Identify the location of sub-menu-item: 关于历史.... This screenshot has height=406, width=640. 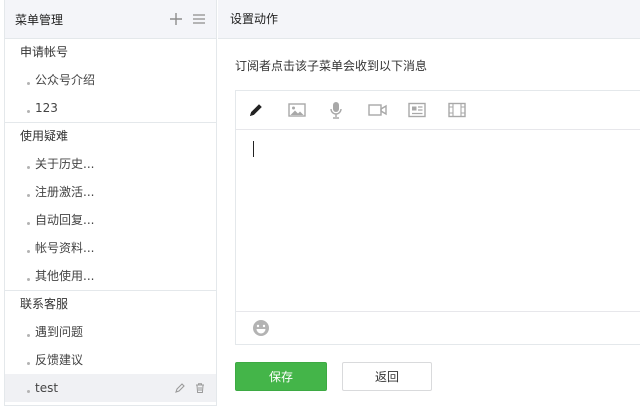
(110, 164).